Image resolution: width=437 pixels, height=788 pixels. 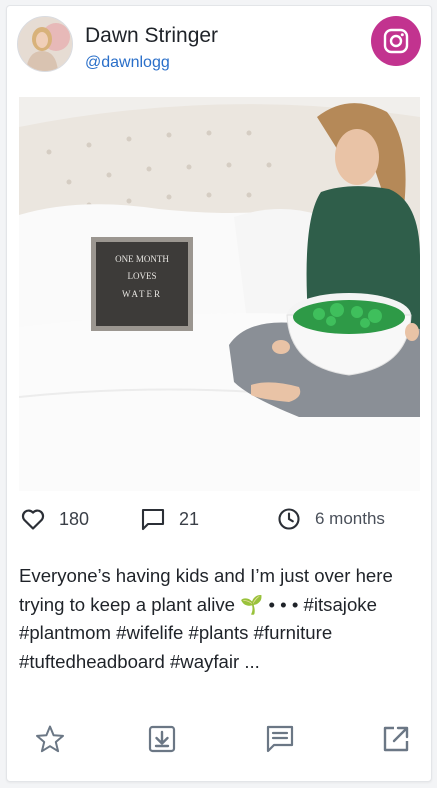 What do you see at coordinates (220, 739) in the screenshot?
I see `action-bar` at bounding box center [220, 739].